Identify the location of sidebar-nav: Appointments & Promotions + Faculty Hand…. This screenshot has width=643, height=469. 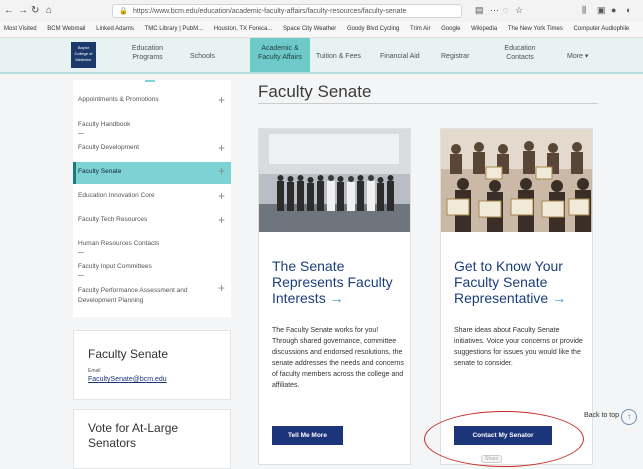
(152, 198).